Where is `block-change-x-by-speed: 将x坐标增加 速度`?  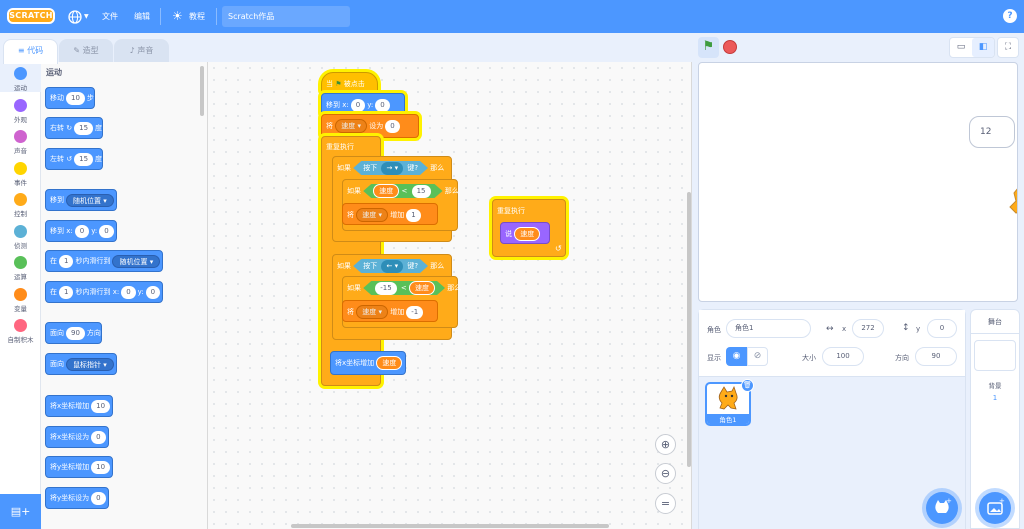
block-change-x-by-speed: 将x坐标增加 速度 is located at coordinates (368, 363).